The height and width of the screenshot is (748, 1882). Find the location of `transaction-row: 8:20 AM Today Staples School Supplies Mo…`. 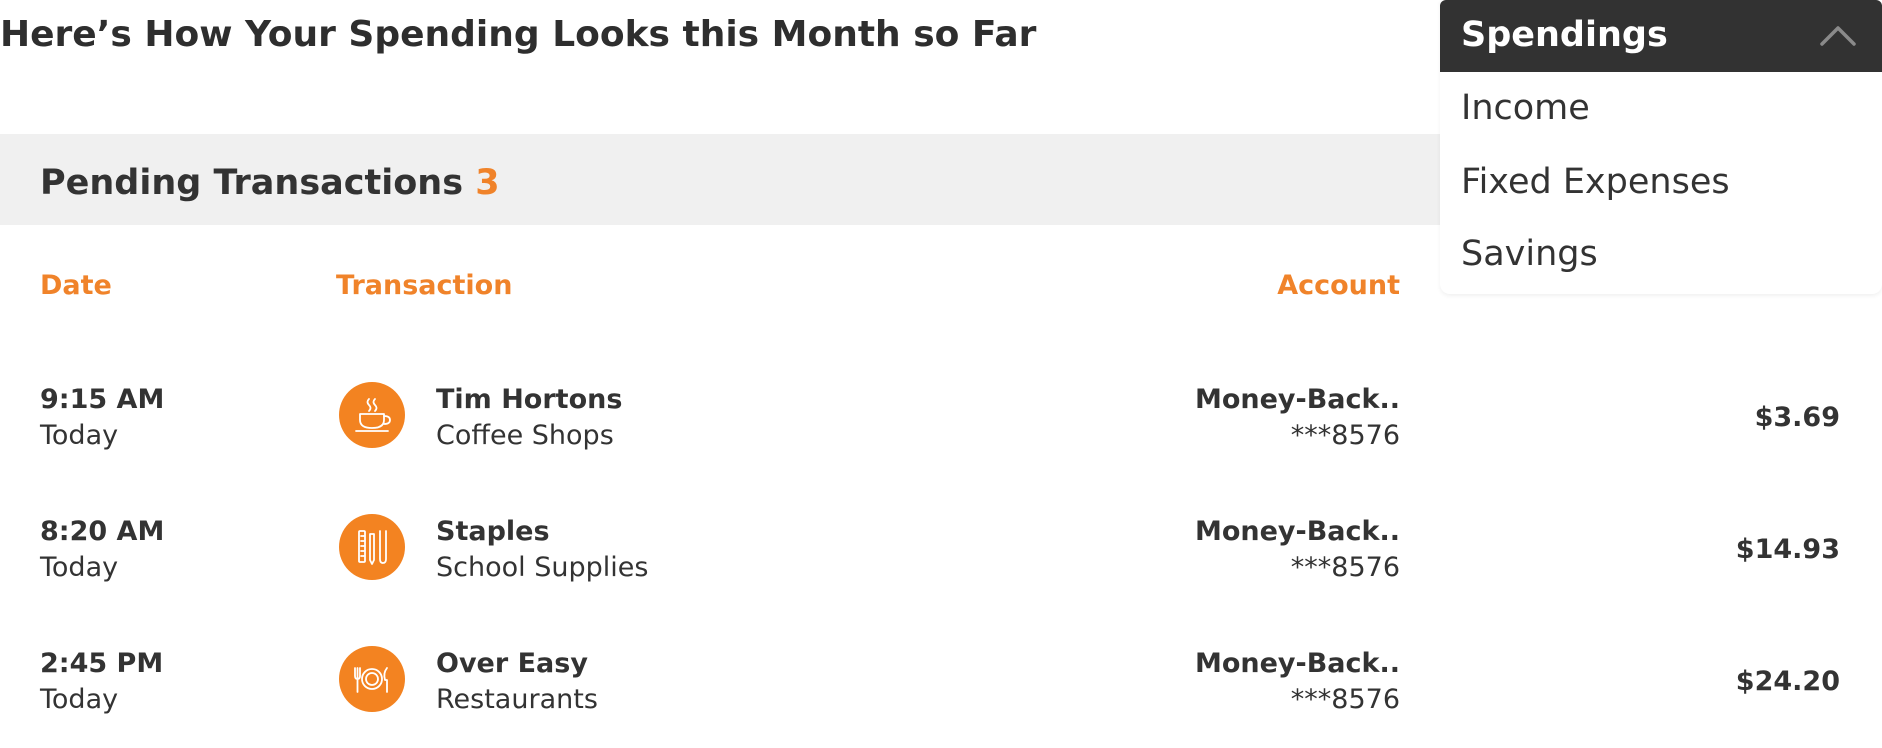

transaction-row: 8:20 AM Today Staples School Supplies Mo… is located at coordinates (941, 565).